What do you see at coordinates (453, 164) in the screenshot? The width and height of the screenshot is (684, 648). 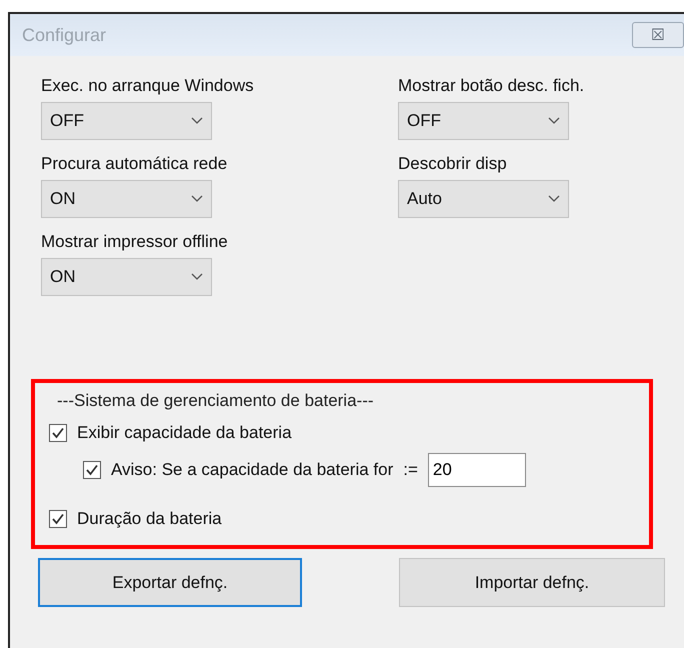 I see `setting-label: Descobrir disp` at bounding box center [453, 164].